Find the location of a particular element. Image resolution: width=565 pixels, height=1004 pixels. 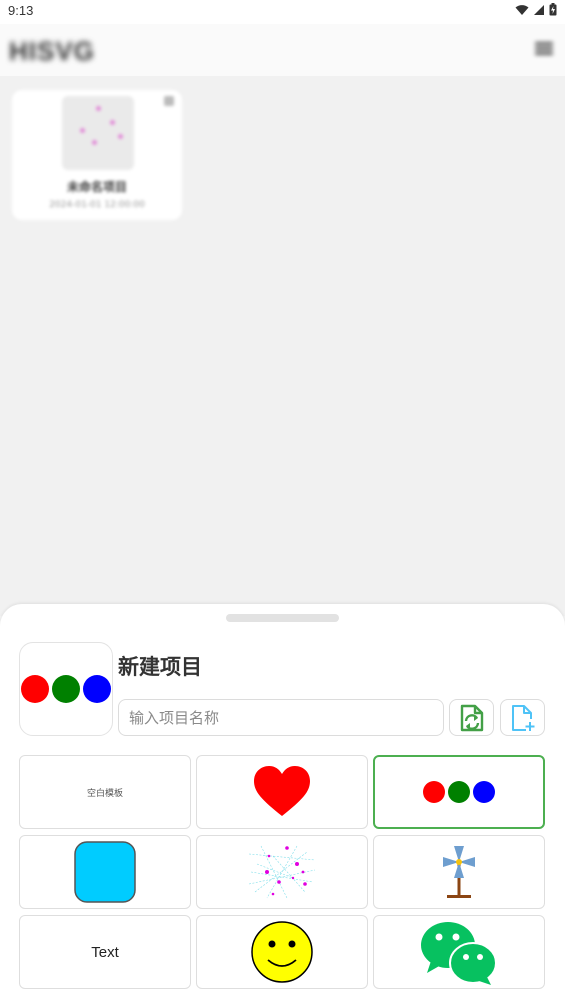

rounded-square-icon is located at coordinates (105, 872).